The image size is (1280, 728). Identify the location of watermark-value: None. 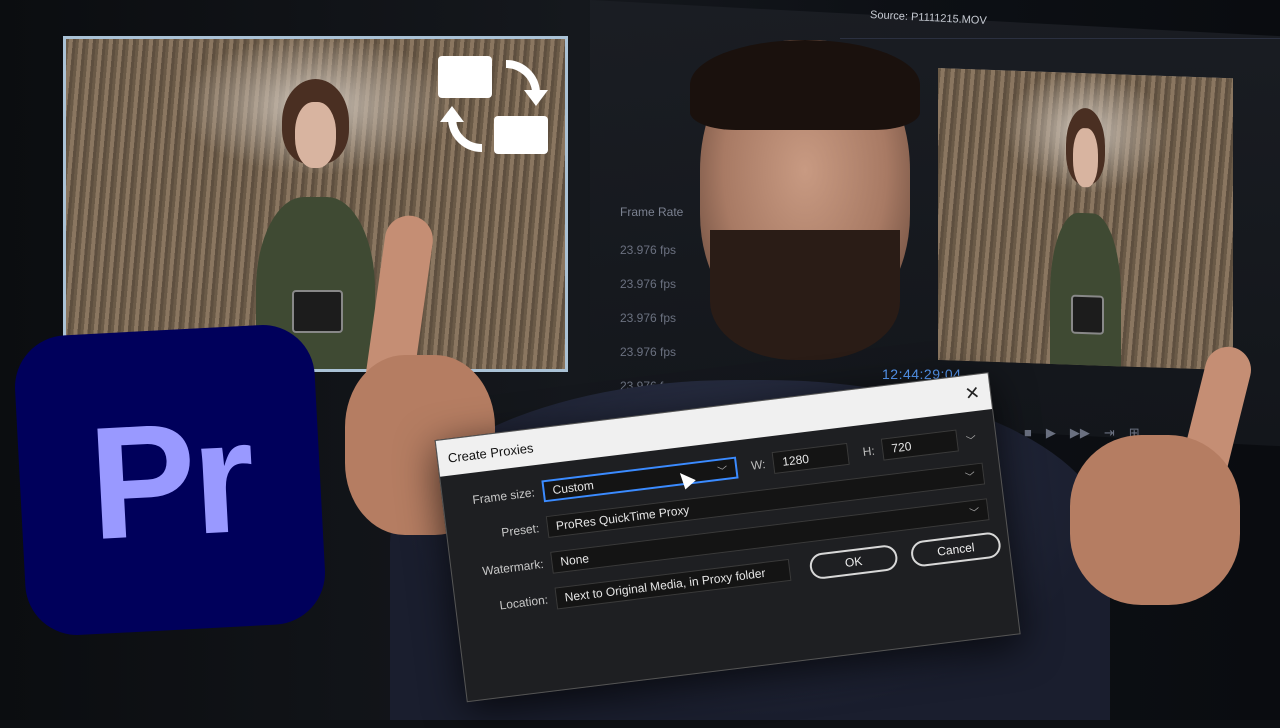
(574, 560).